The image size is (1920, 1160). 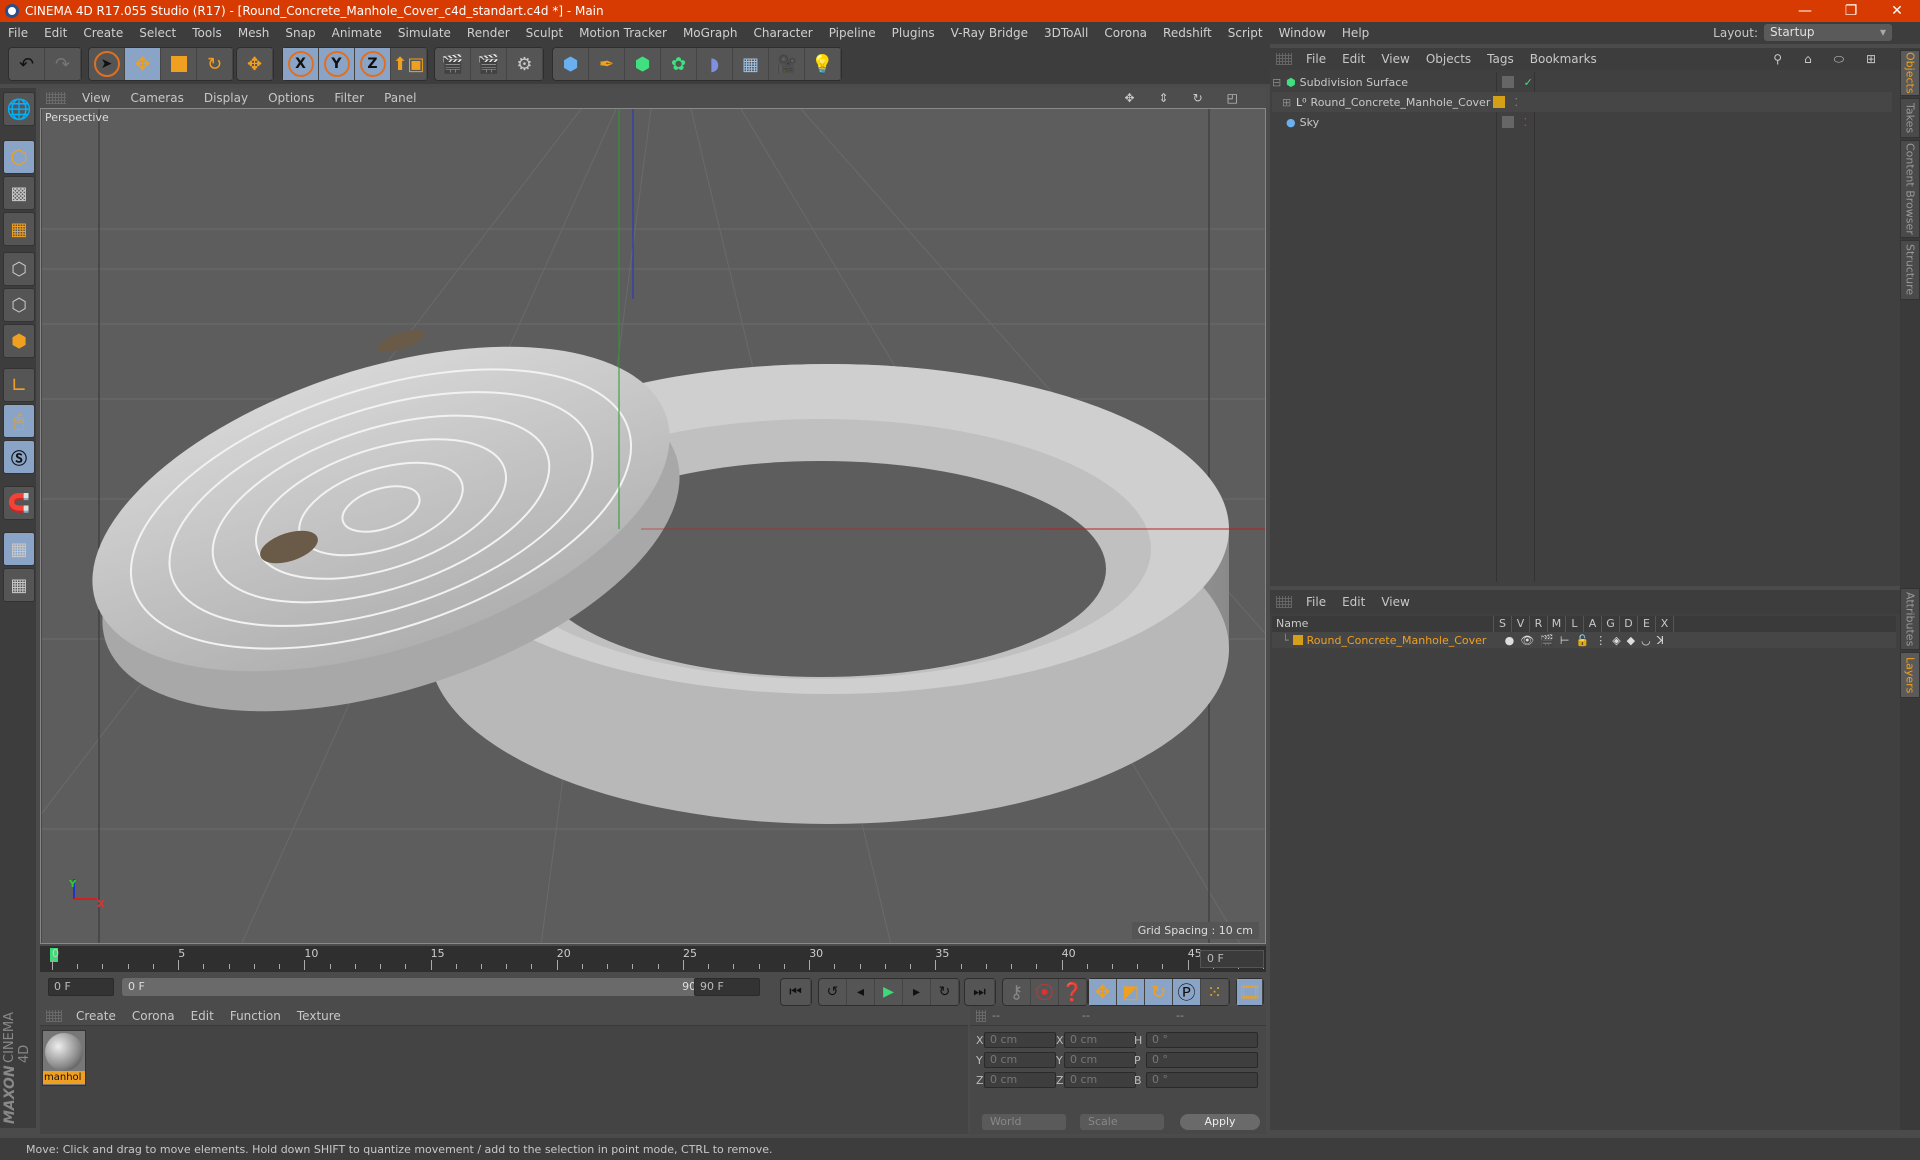 What do you see at coordinates (1383, 624) in the screenshot?
I see `column-name: Name` at bounding box center [1383, 624].